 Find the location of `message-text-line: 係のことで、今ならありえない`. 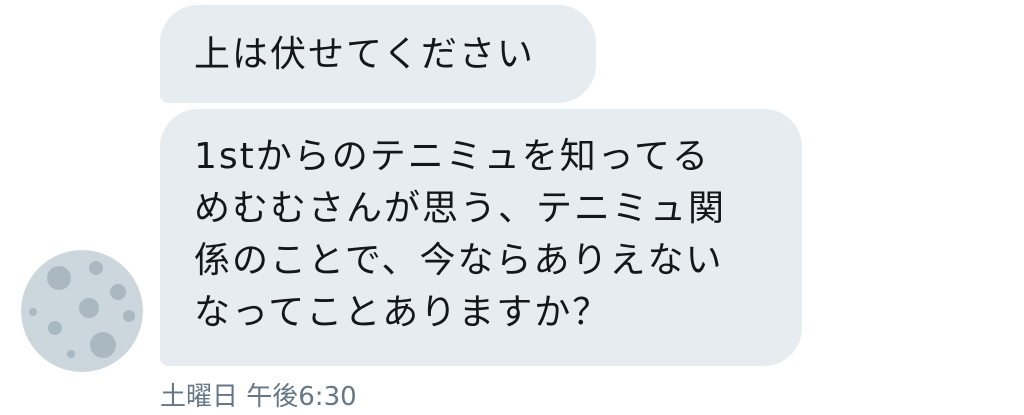

message-text-line: 係のことで、今ならありえない is located at coordinates (459, 260).